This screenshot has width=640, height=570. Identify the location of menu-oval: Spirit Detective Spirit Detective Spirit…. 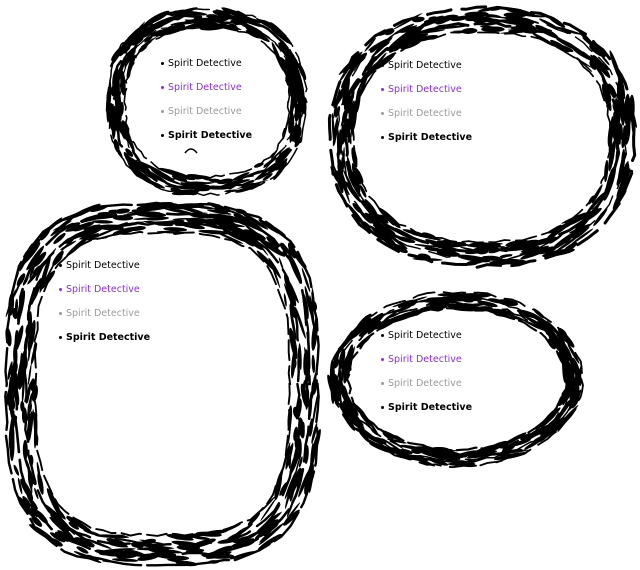
(426, 378).